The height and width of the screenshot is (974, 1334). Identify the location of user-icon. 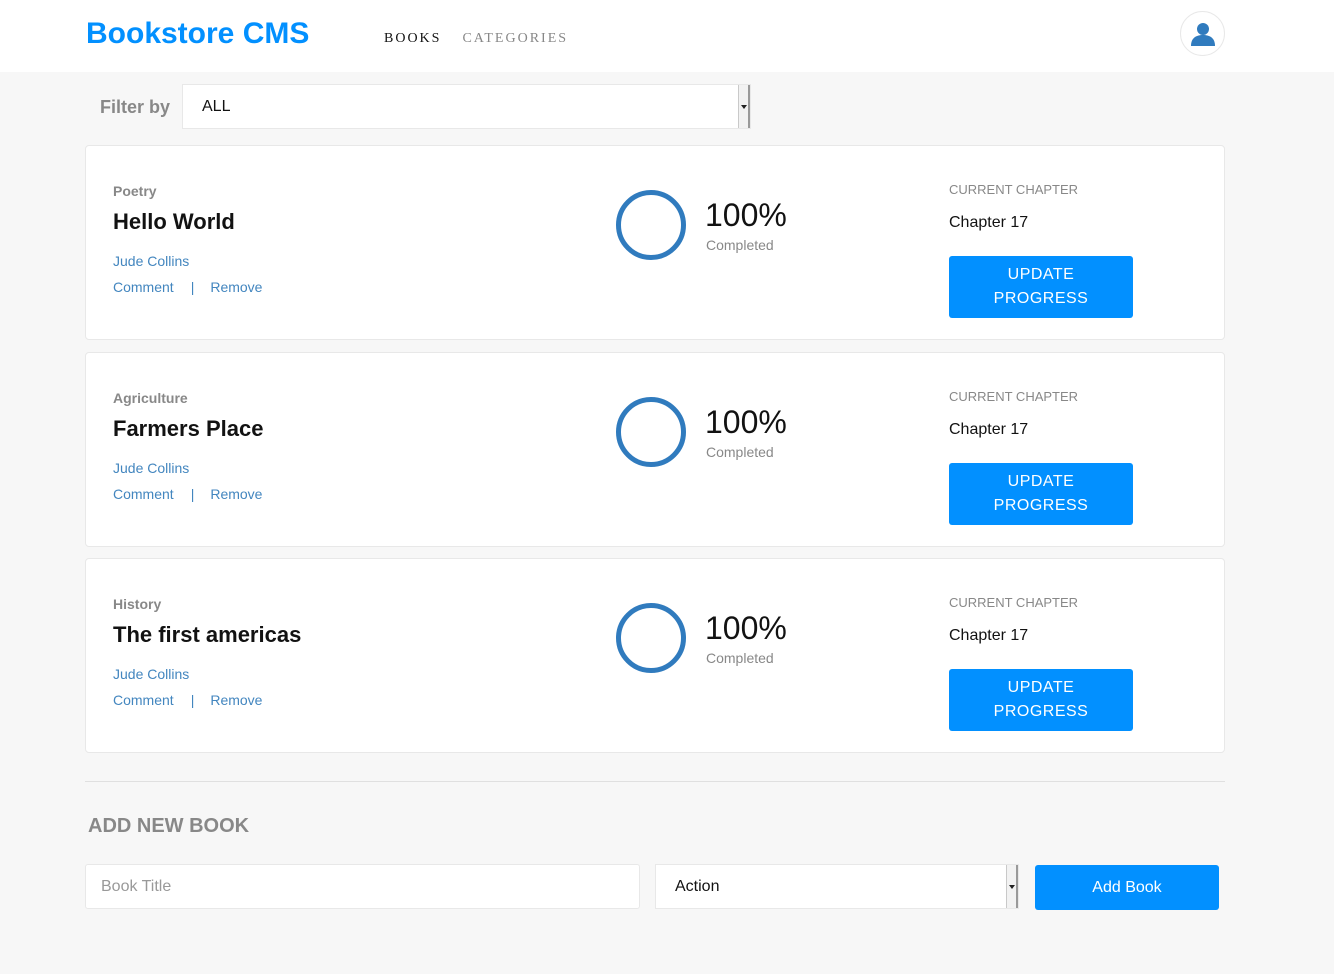
(1202, 34).